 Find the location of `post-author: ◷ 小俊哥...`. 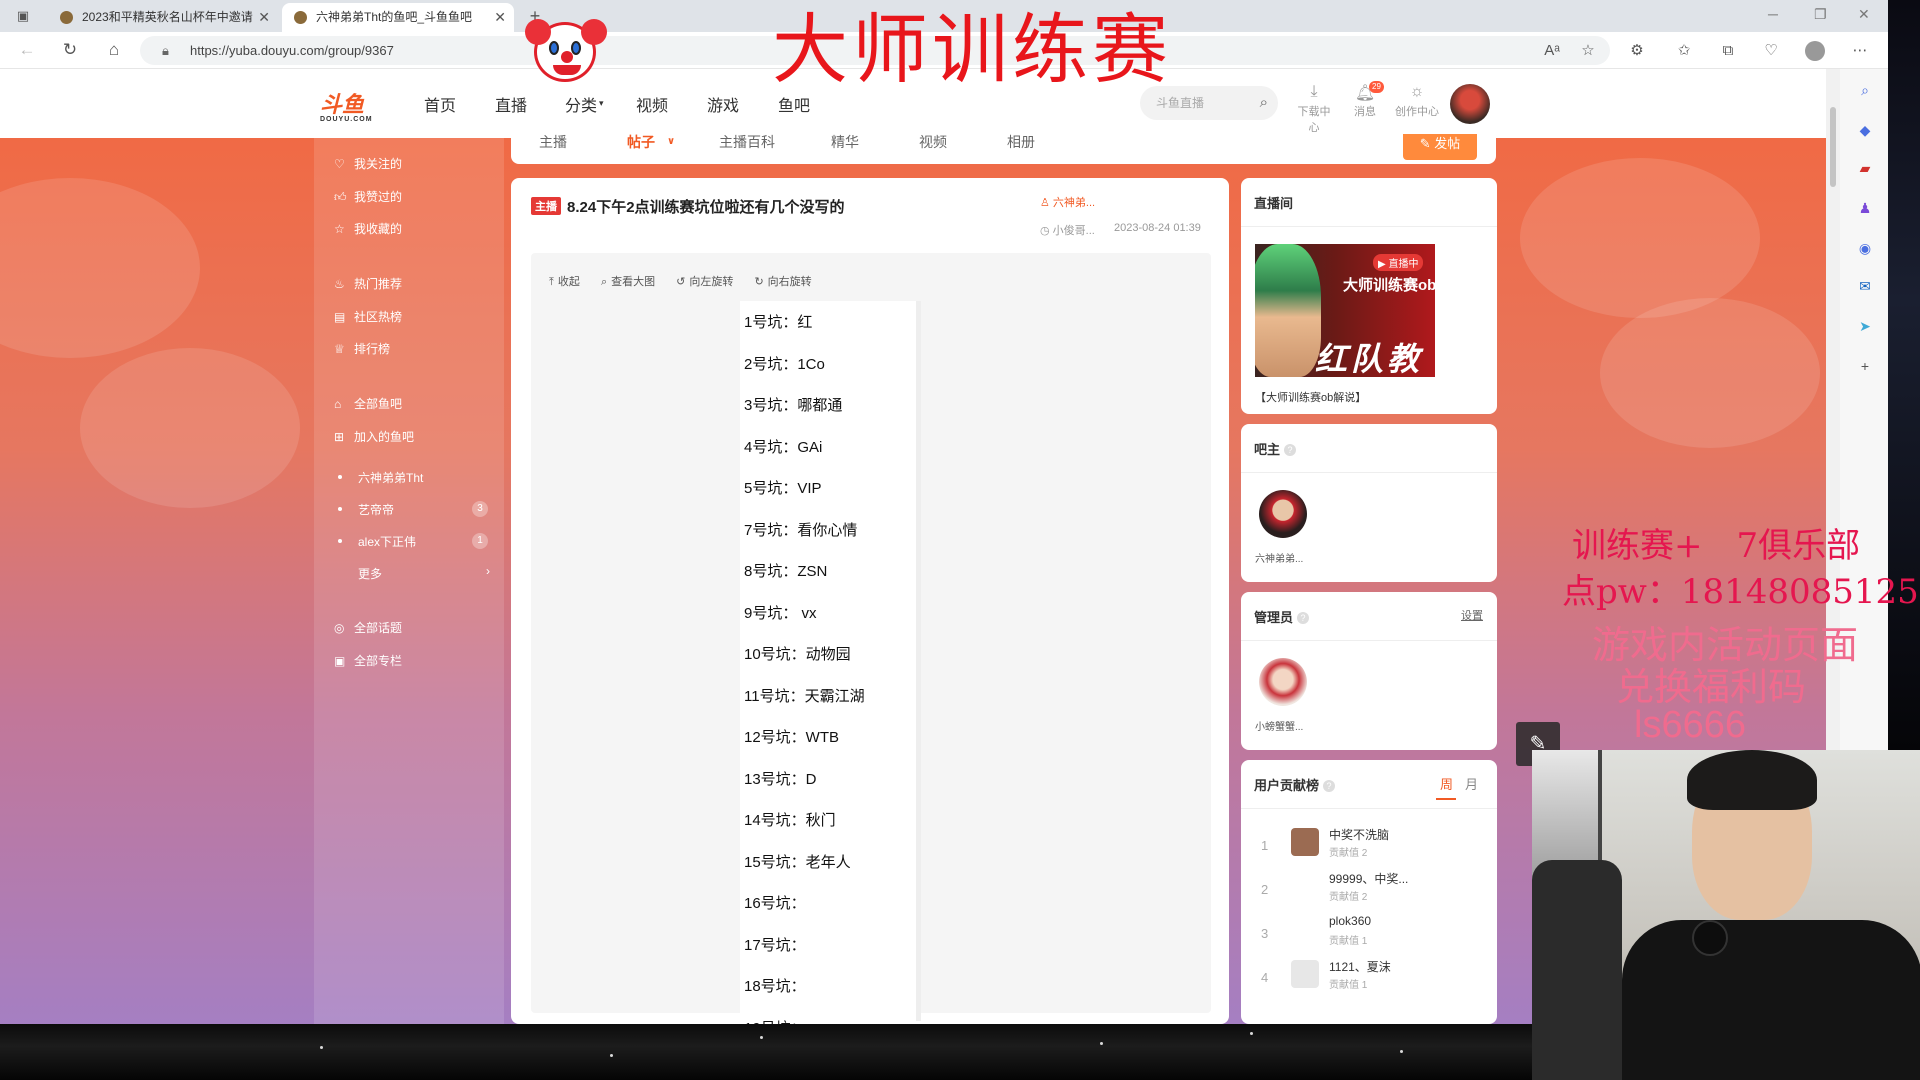

post-author: ◷ 小俊哥... is located at coordinates (1067, 230).